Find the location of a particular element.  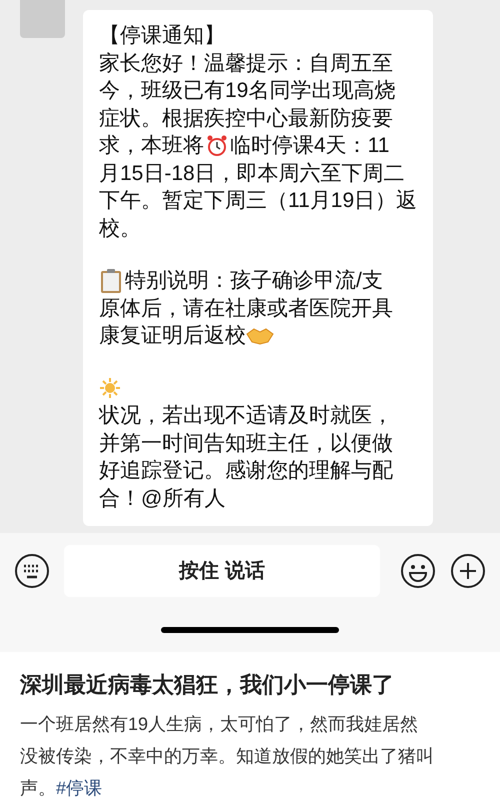

message-text: 【停课通知】 is located at coordinates (162, 36).